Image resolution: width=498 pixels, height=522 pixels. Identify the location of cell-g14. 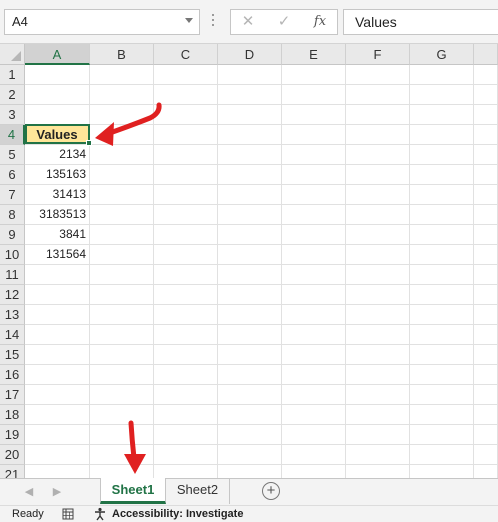
(442, 335).